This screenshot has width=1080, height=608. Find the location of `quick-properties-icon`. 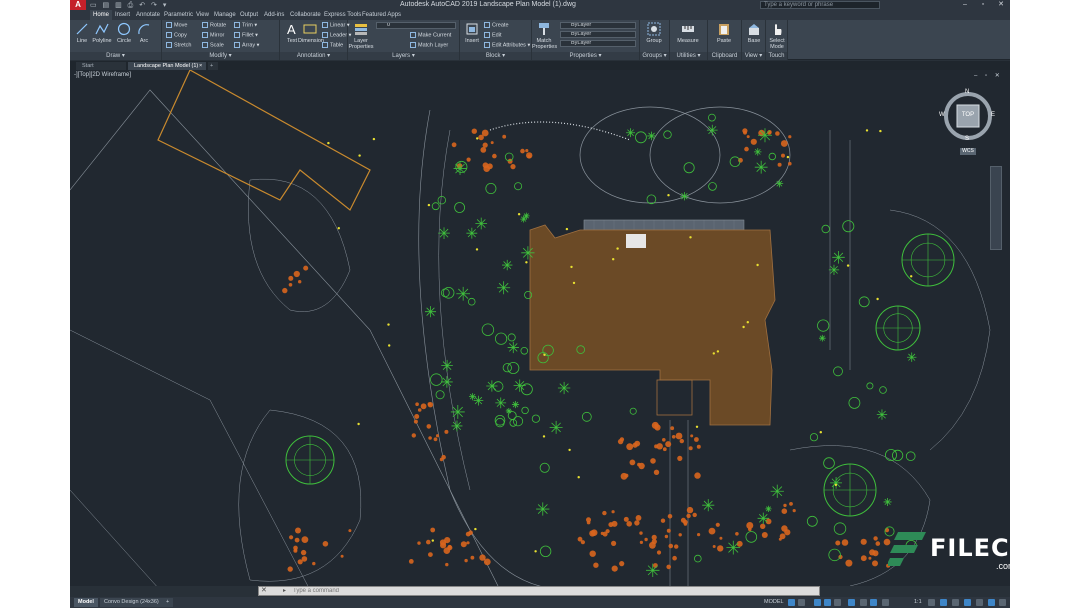

quick-properties-icon is located at coordinates (967, 602).